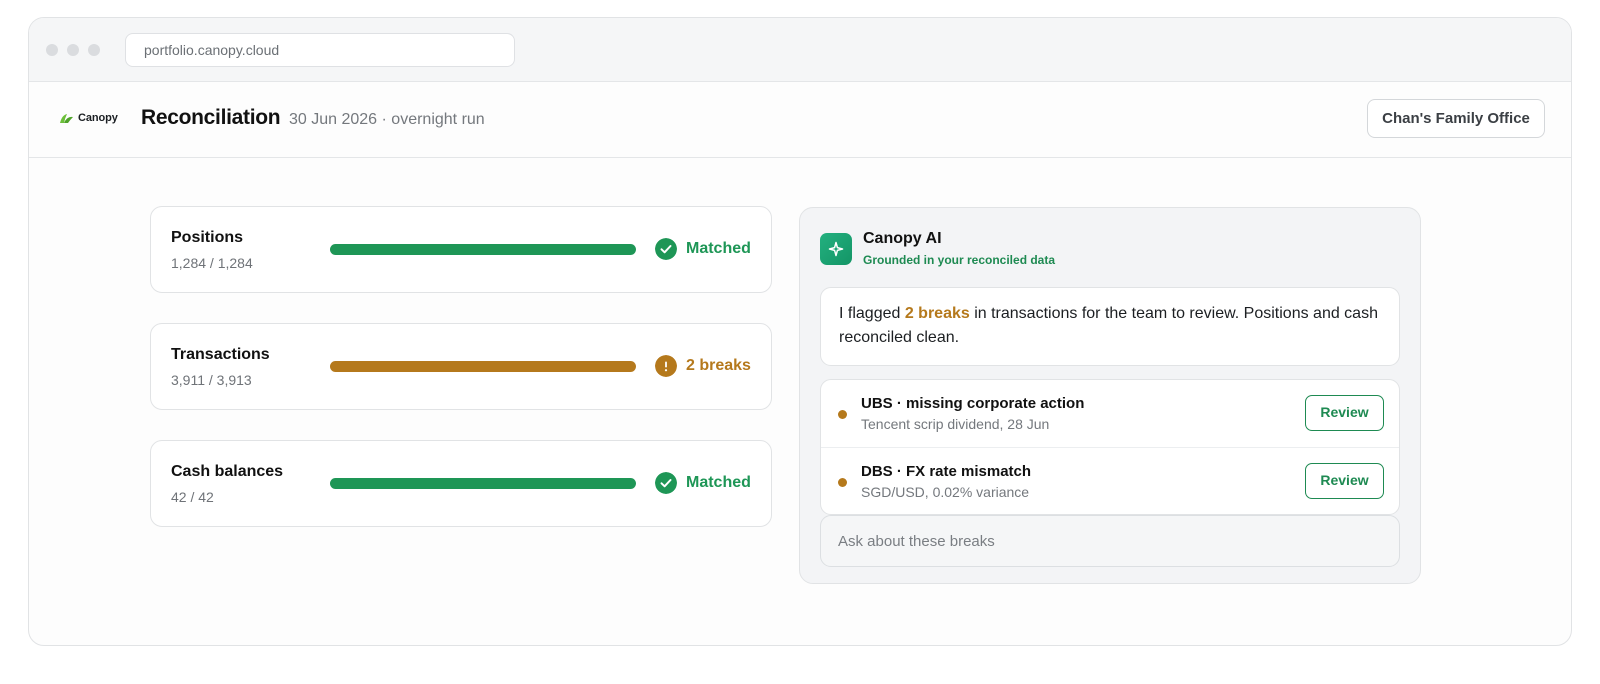 Image resolution: width=1600 pixels, height=684 pixels. Describe the element at coordinates (955, 424) in the screenshot. I see `break-detail: Tencent scrip dividend, 28 Jun` at that location.